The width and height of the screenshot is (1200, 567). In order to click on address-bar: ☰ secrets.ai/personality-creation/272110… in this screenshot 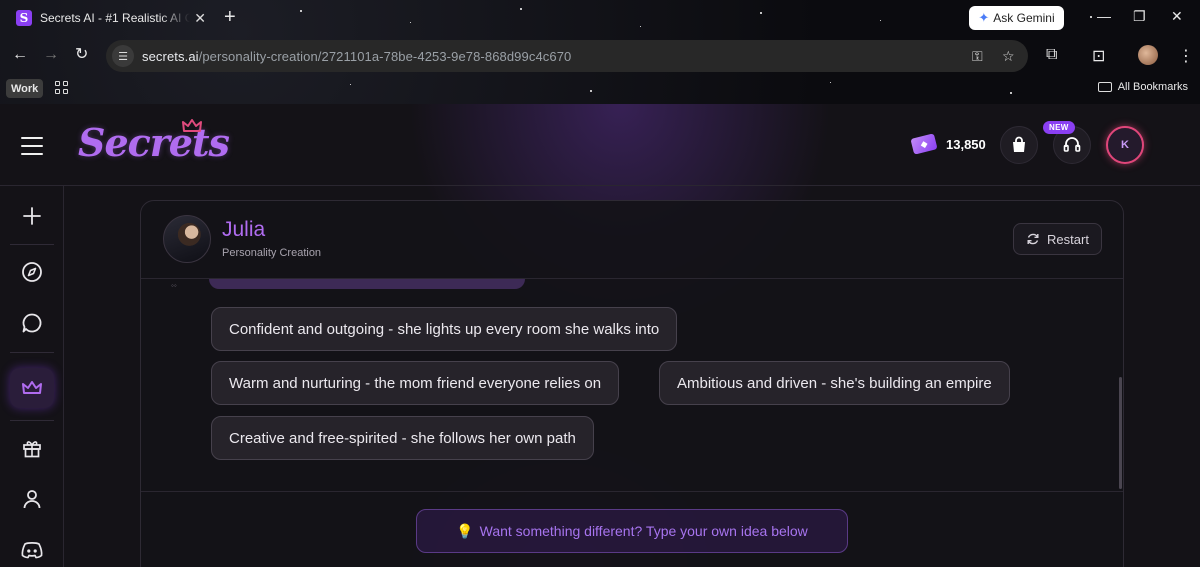, I will do `click(567, 56)`.